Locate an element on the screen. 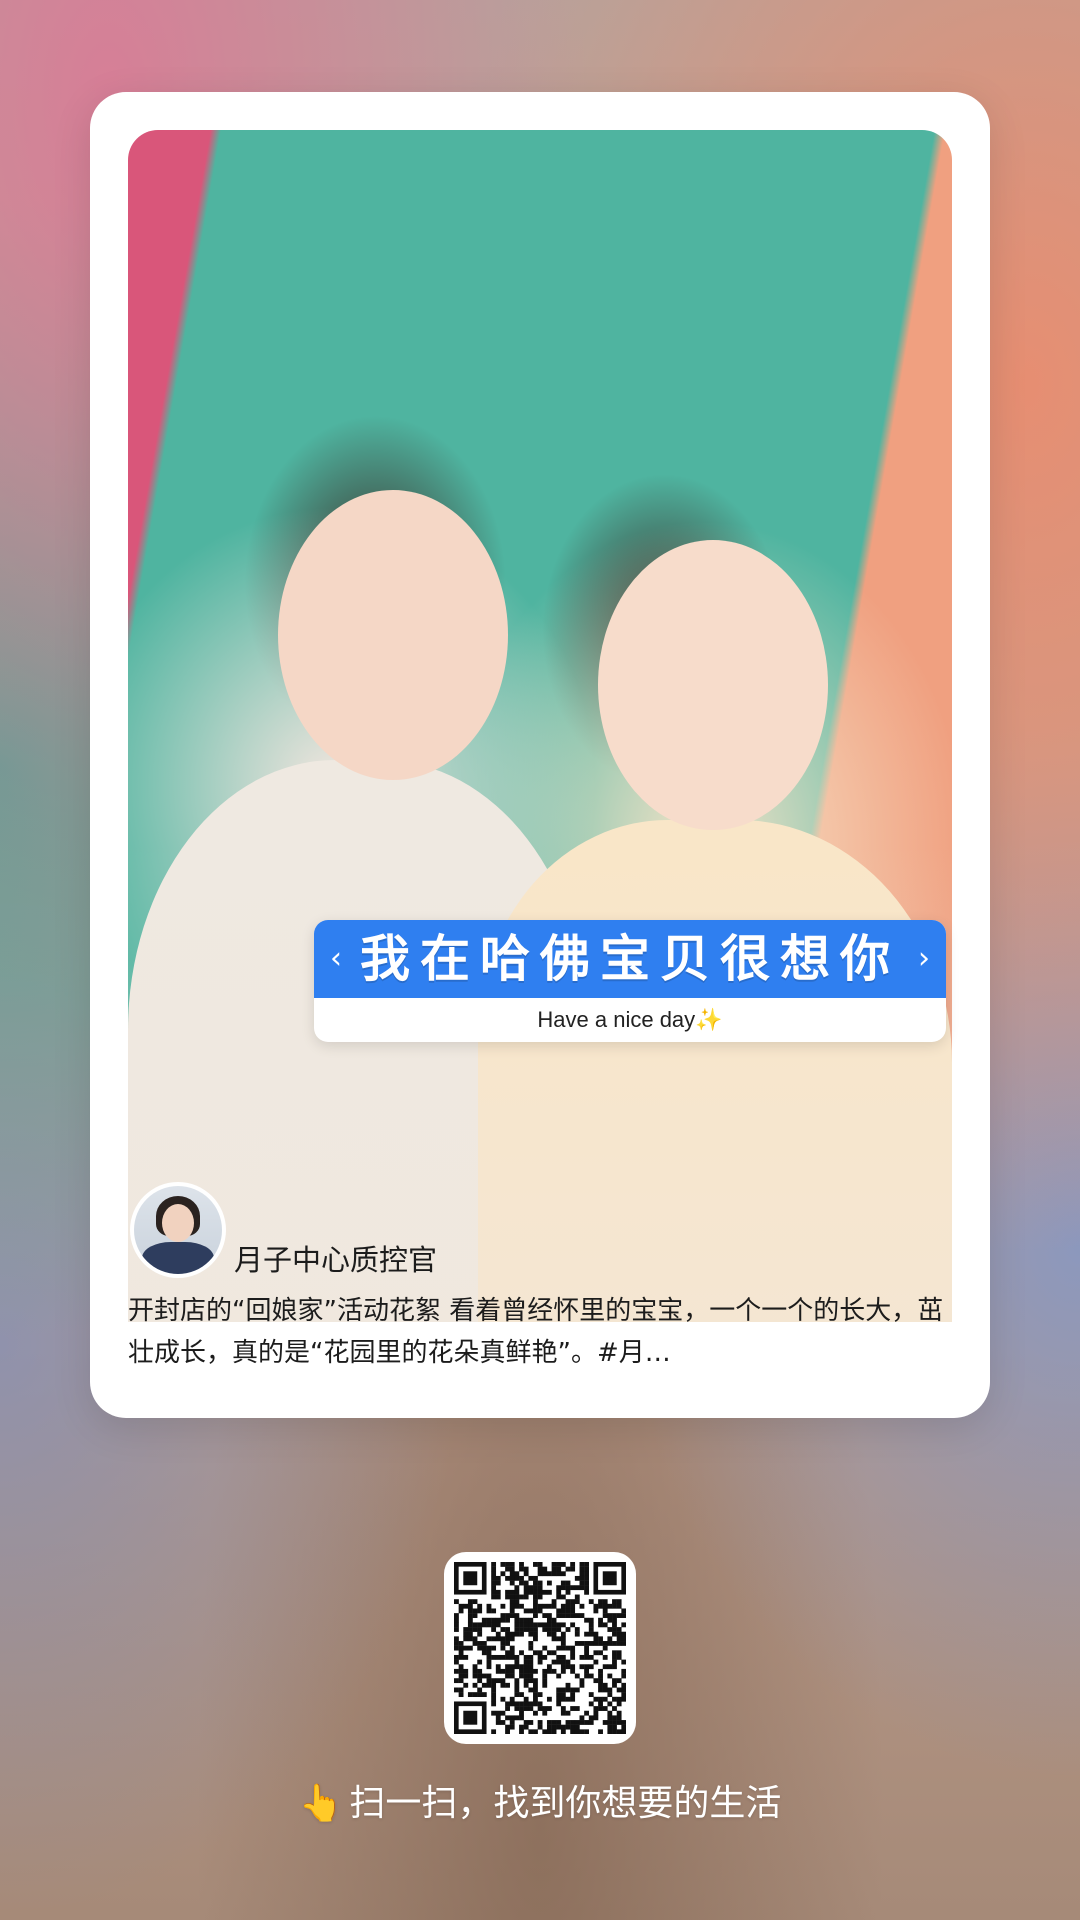 The width and height of the screenshot is (1080, 1920). author-name: 月子中心质控官 is located at coordinates (335, 1260).